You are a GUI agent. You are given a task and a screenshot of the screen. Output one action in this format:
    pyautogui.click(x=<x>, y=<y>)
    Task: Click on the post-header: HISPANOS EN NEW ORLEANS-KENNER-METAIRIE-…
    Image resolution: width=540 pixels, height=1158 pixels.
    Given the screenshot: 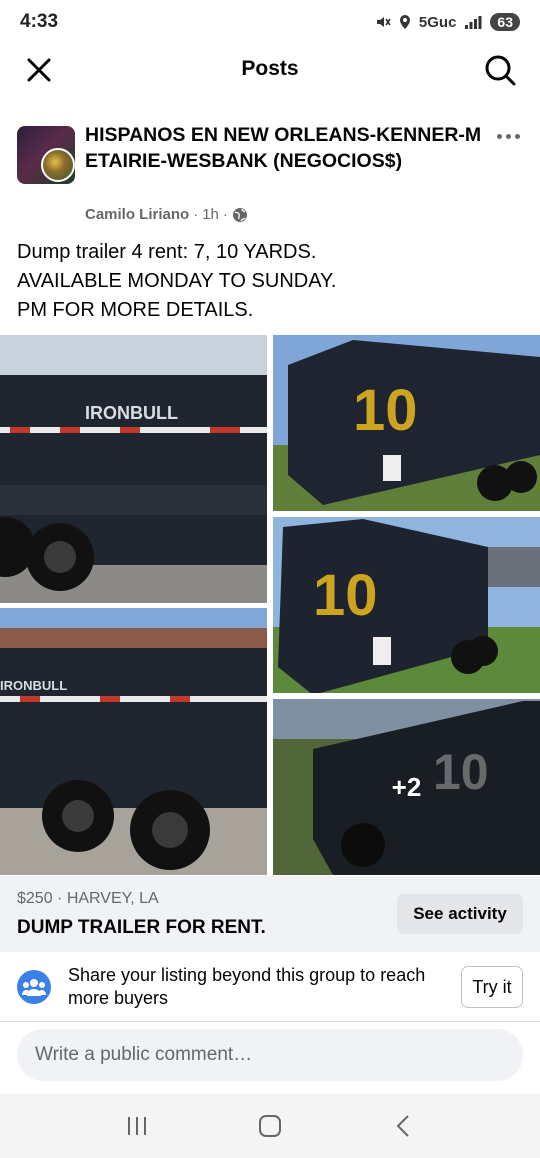 What is the action you would take?
    pyautogui.click(x=270, y=173)
    